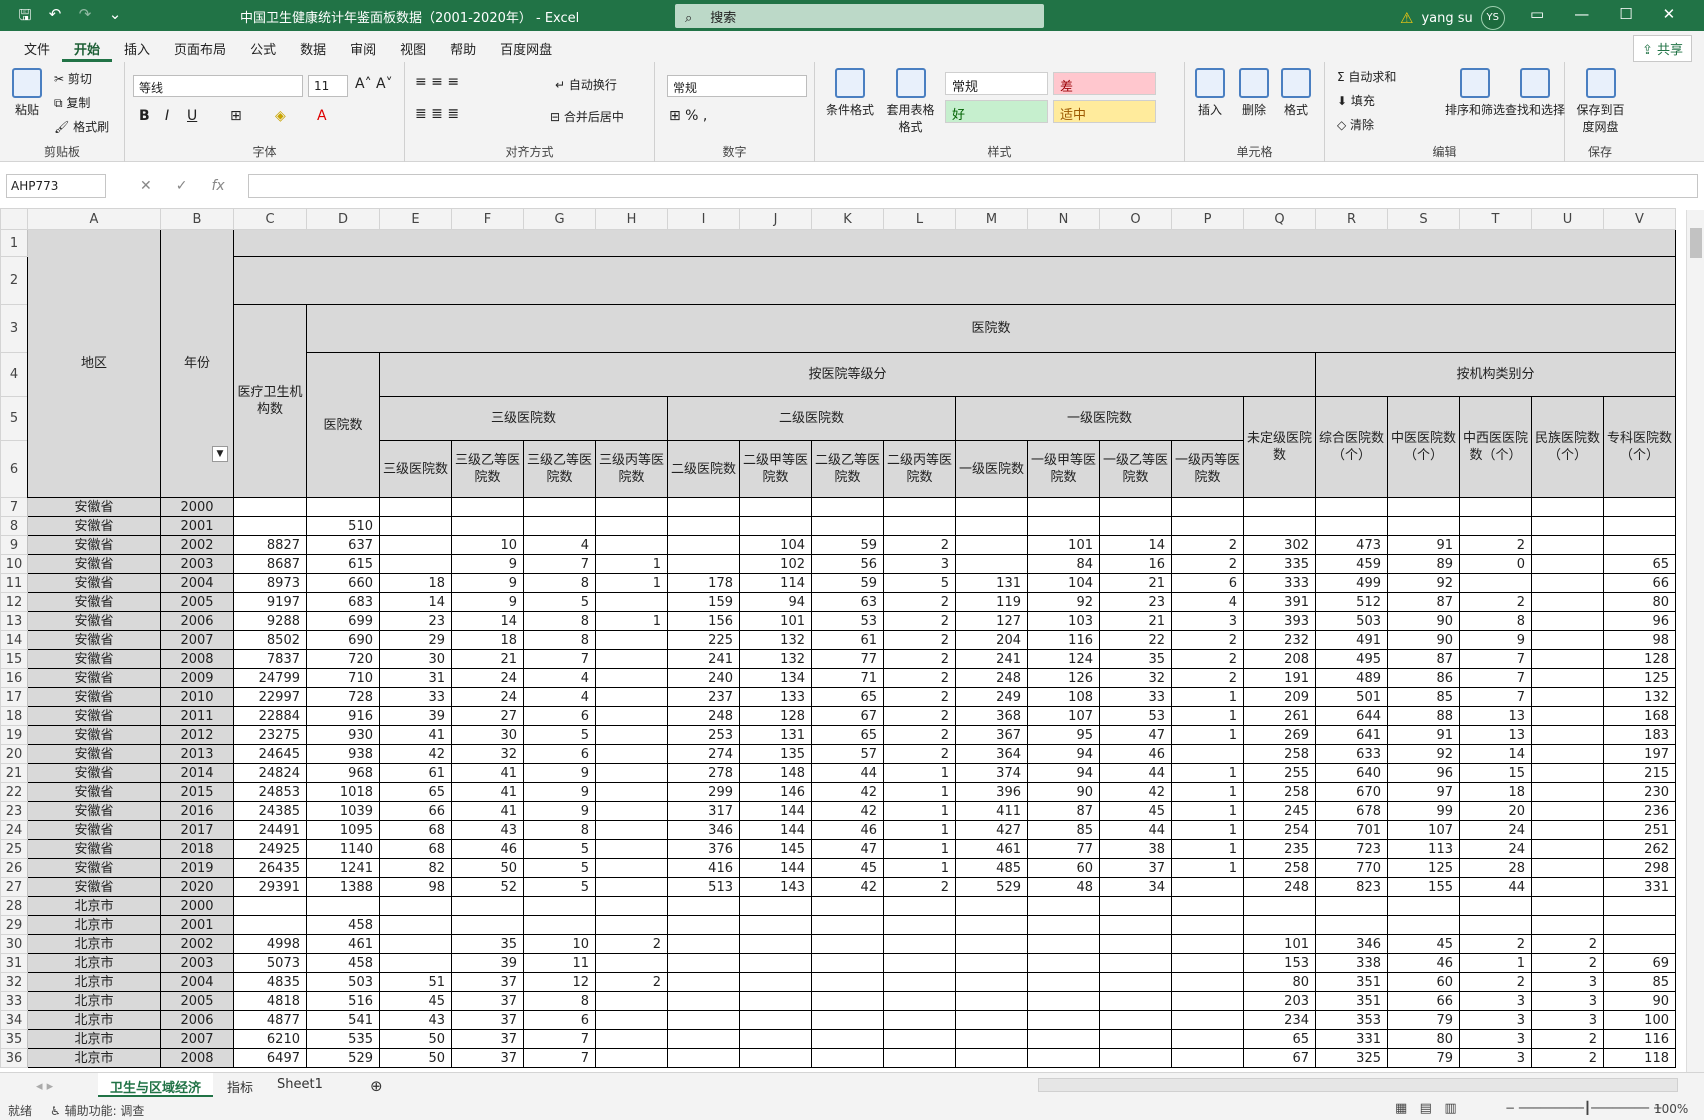 Image resolution: width=1704 pixels, height=1120 pixels. What do you see at coordinates (847, 564) in the screenshot?
I see `cell: 56` at bounding box center [847, 564].